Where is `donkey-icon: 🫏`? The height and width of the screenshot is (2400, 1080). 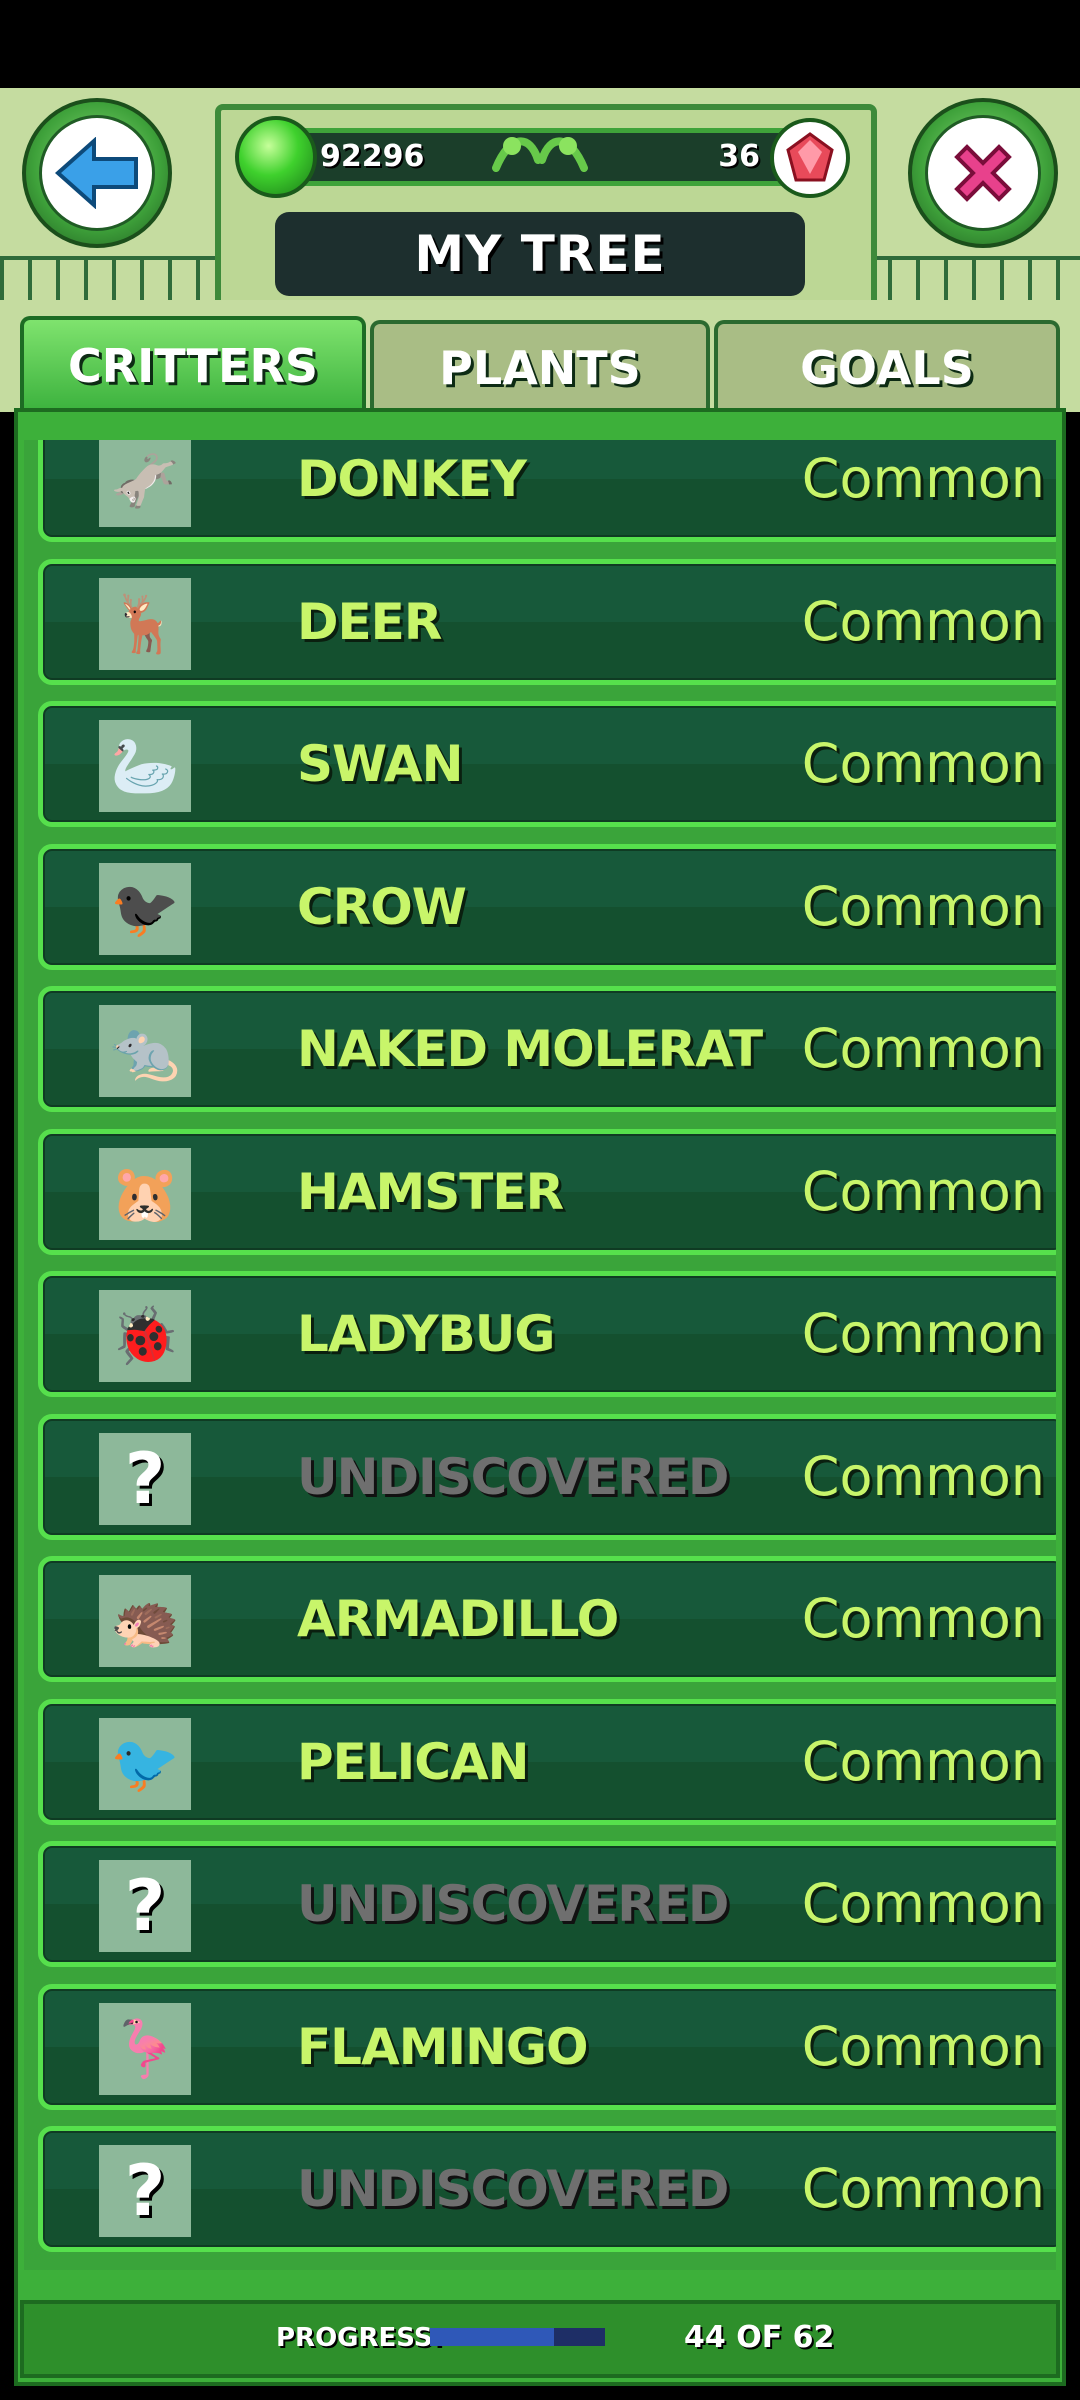
donkey-icon: 🫏 is located at coordinates (145, 483).